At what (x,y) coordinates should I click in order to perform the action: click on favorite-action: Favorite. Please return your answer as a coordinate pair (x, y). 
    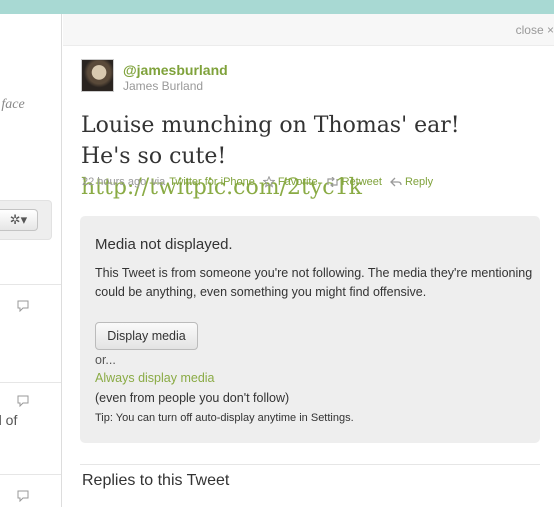
    Looking at the image, I should click on (290, 182).